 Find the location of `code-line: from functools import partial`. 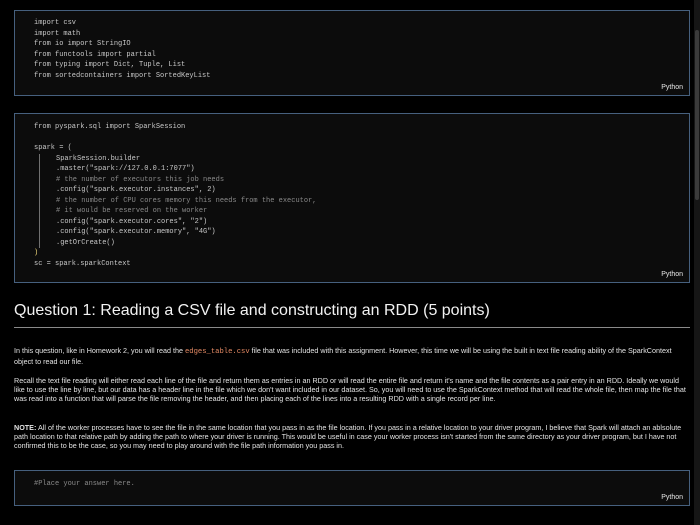

code-line: from functools import partial is located at coordinates (95, 54).